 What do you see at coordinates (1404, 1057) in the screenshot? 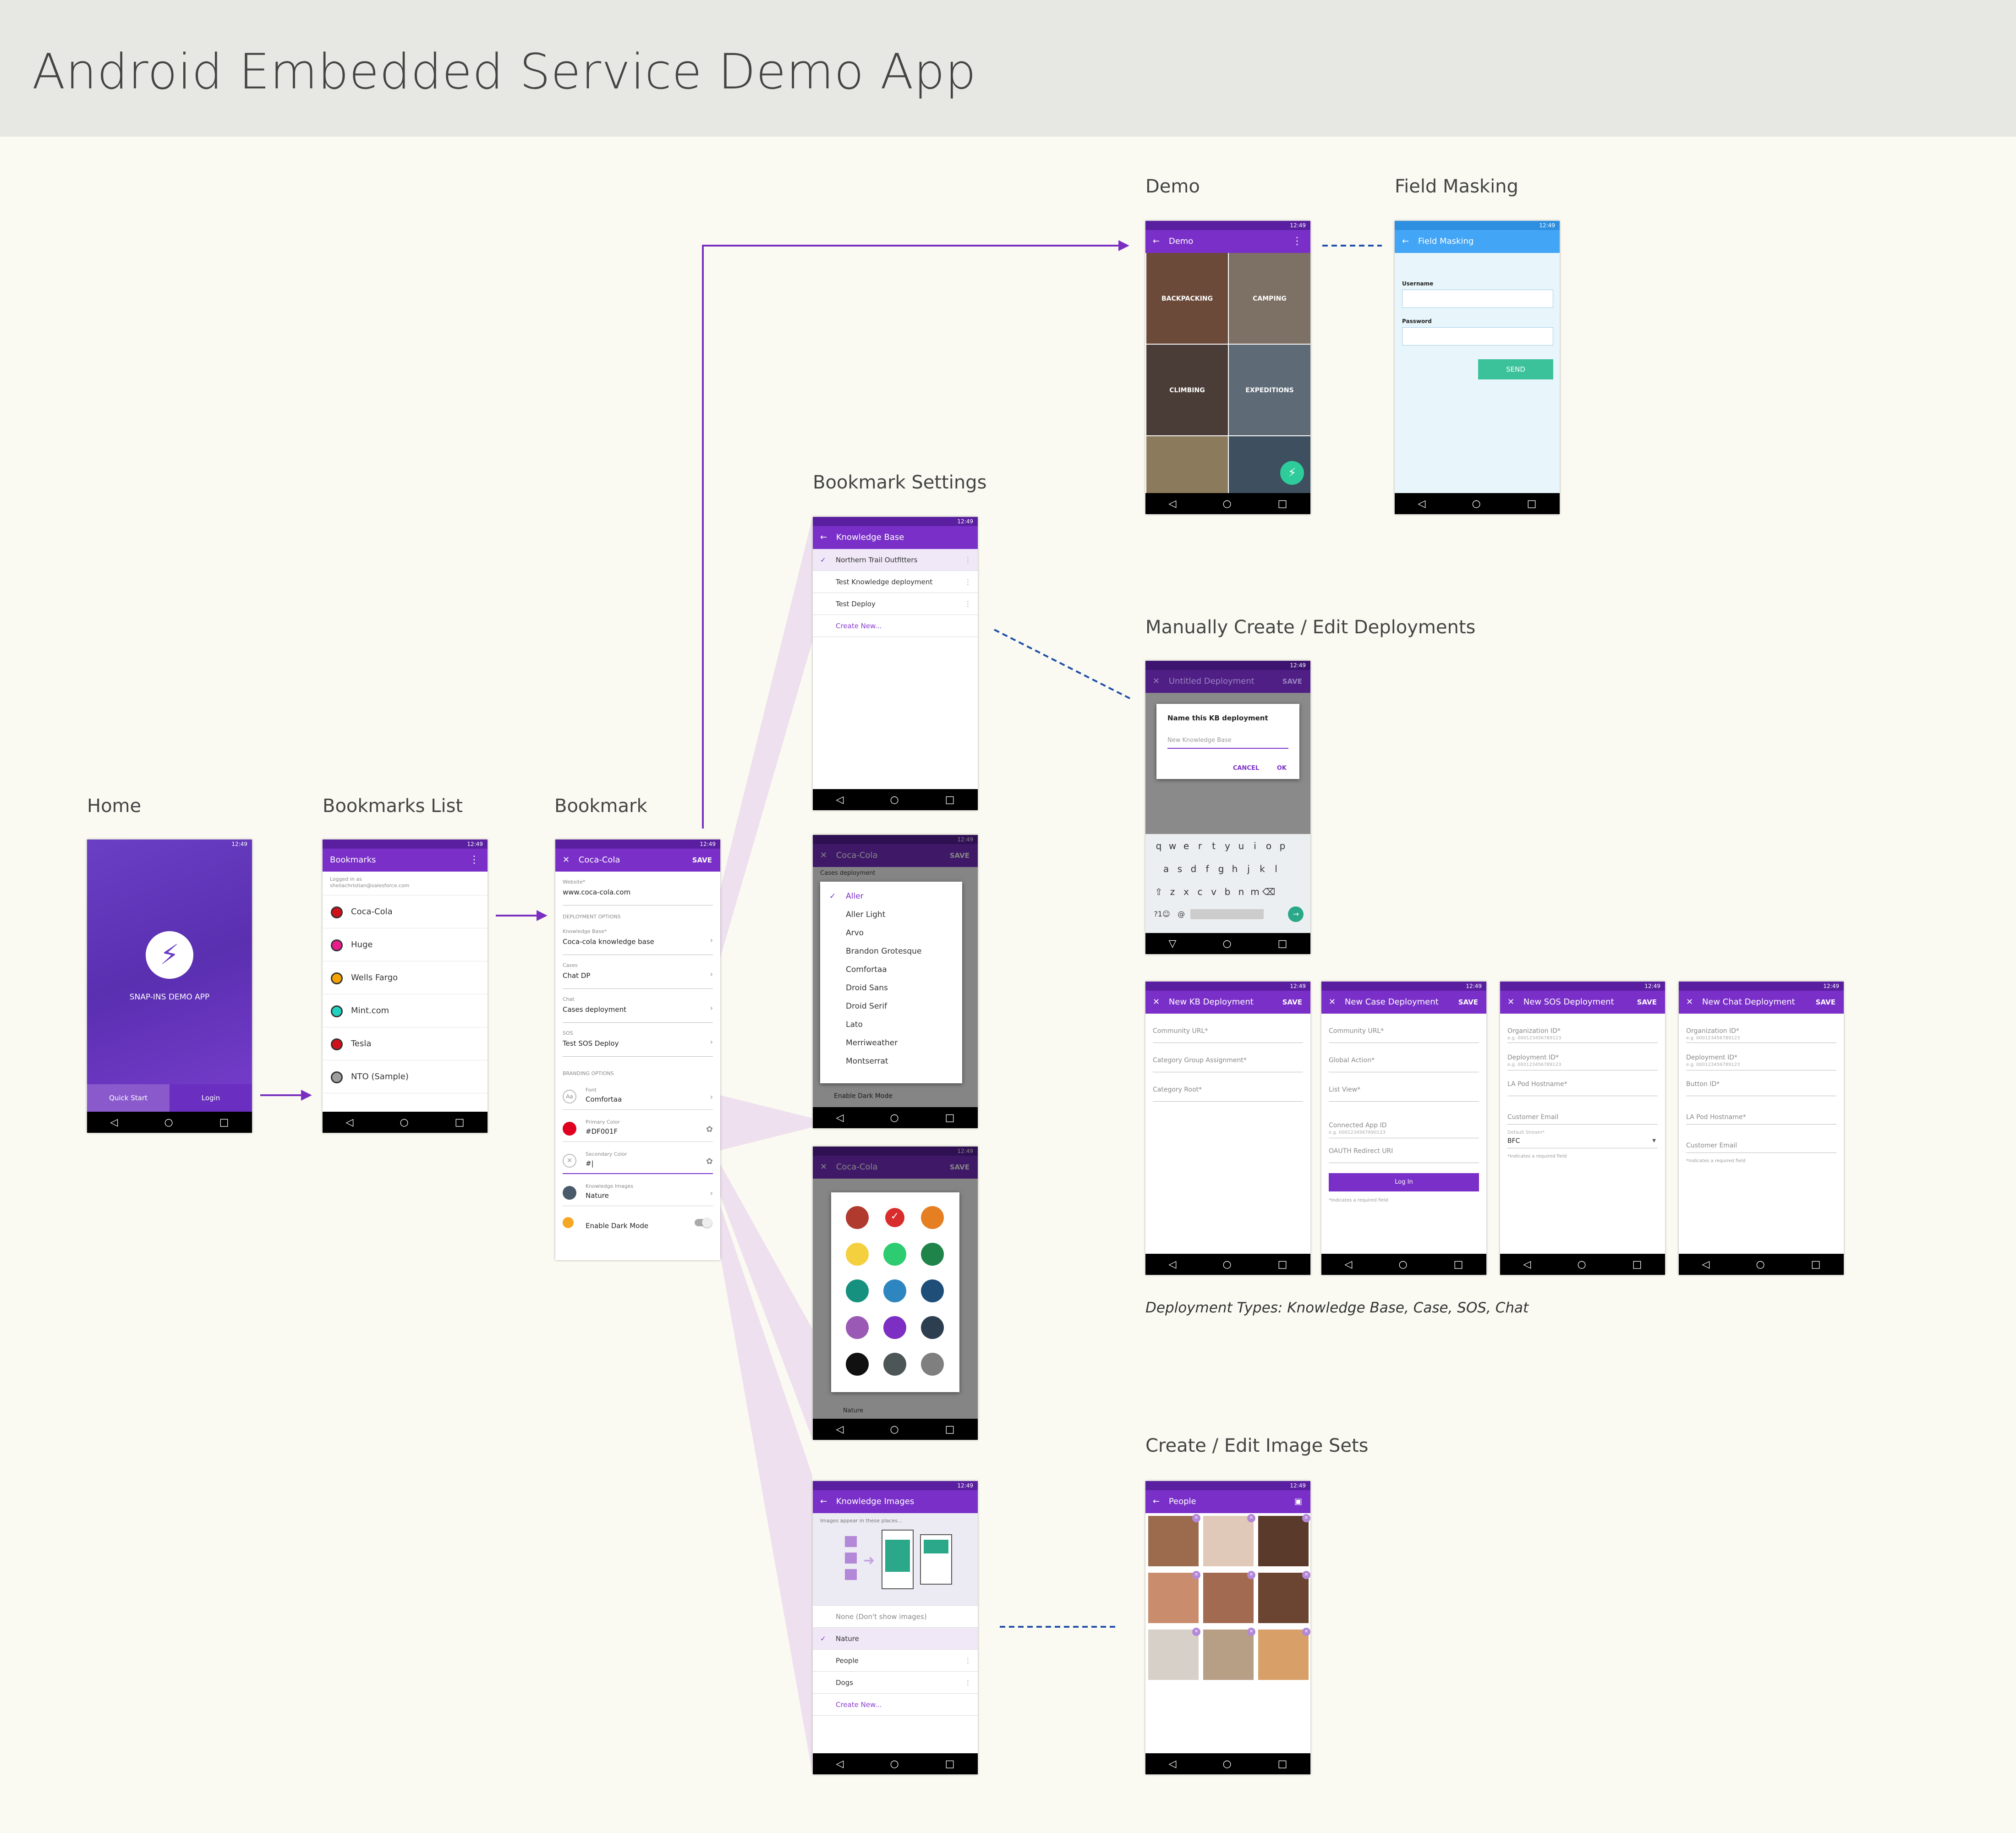
I see `global-action-field: Global Action*` at bounding box center [1404, 1057].